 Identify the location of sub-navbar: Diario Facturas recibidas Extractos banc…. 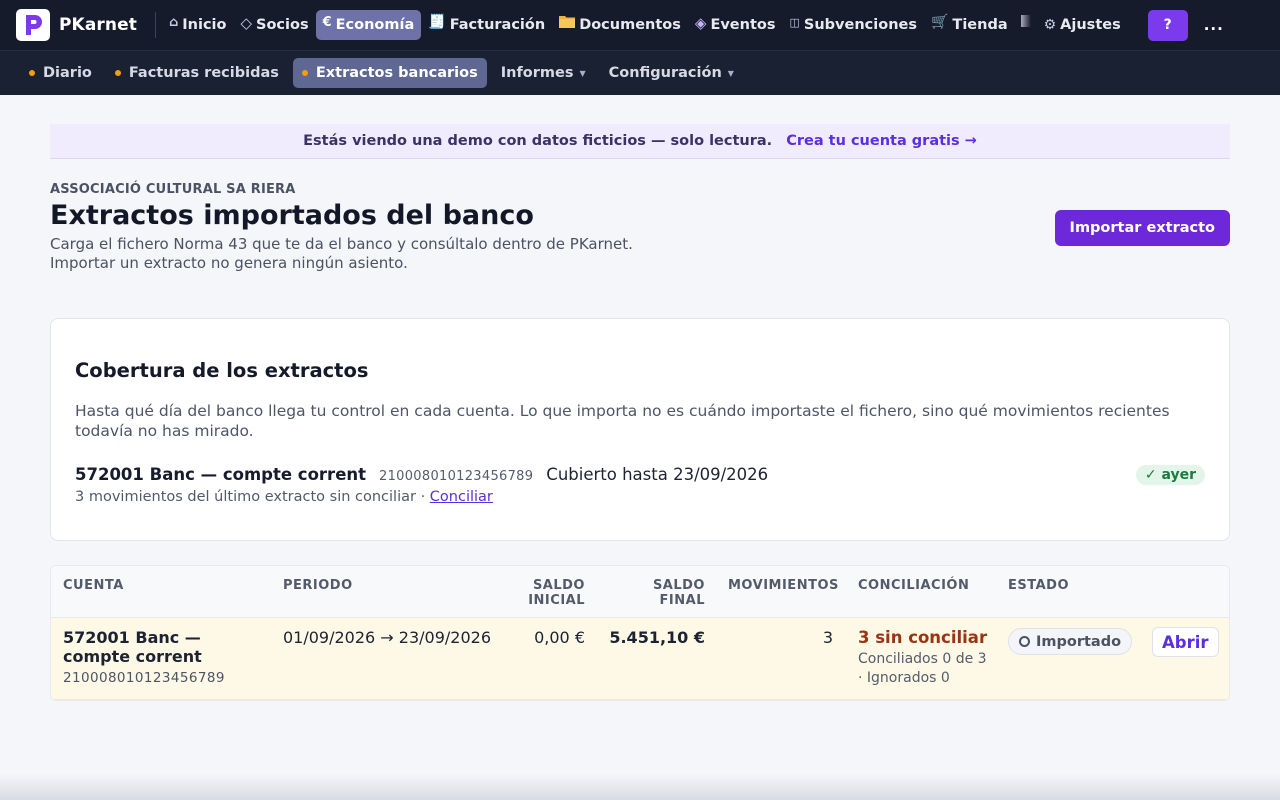
(640, 72).